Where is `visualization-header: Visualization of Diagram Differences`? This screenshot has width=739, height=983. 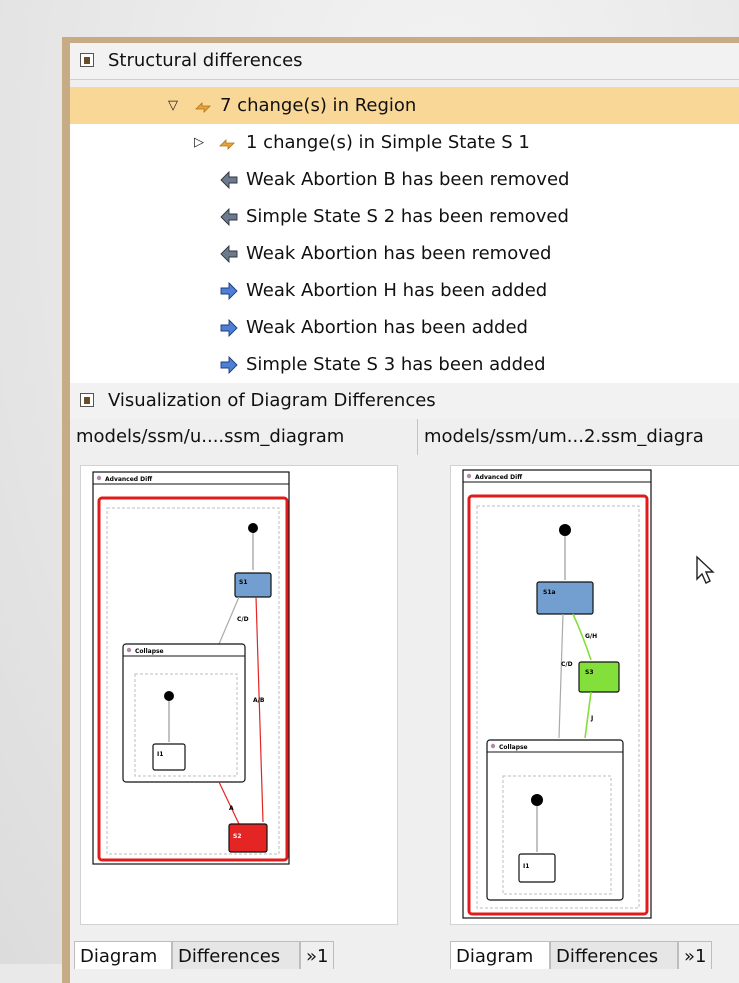
visualization-header: Visualization of Diagram Differences is located at coordinates (404, 401).